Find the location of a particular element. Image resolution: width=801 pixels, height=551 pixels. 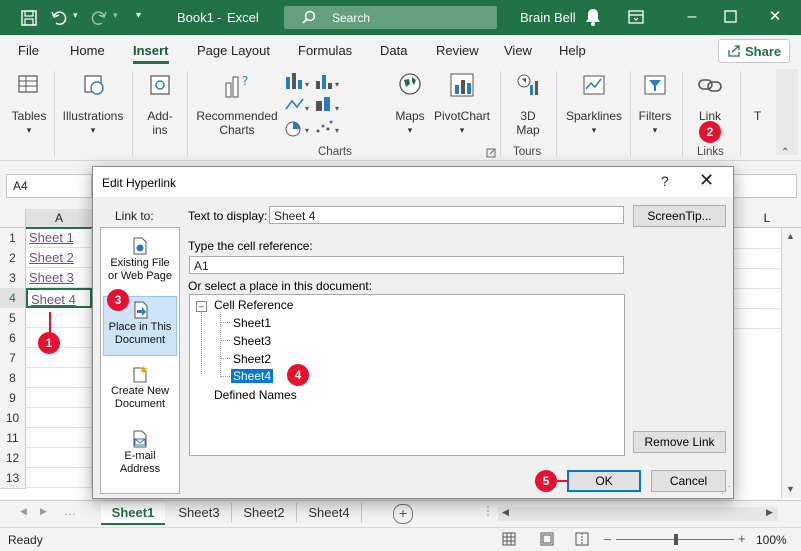

tree-node-sheet: Sheet2 is located at coordinates (252, 359).